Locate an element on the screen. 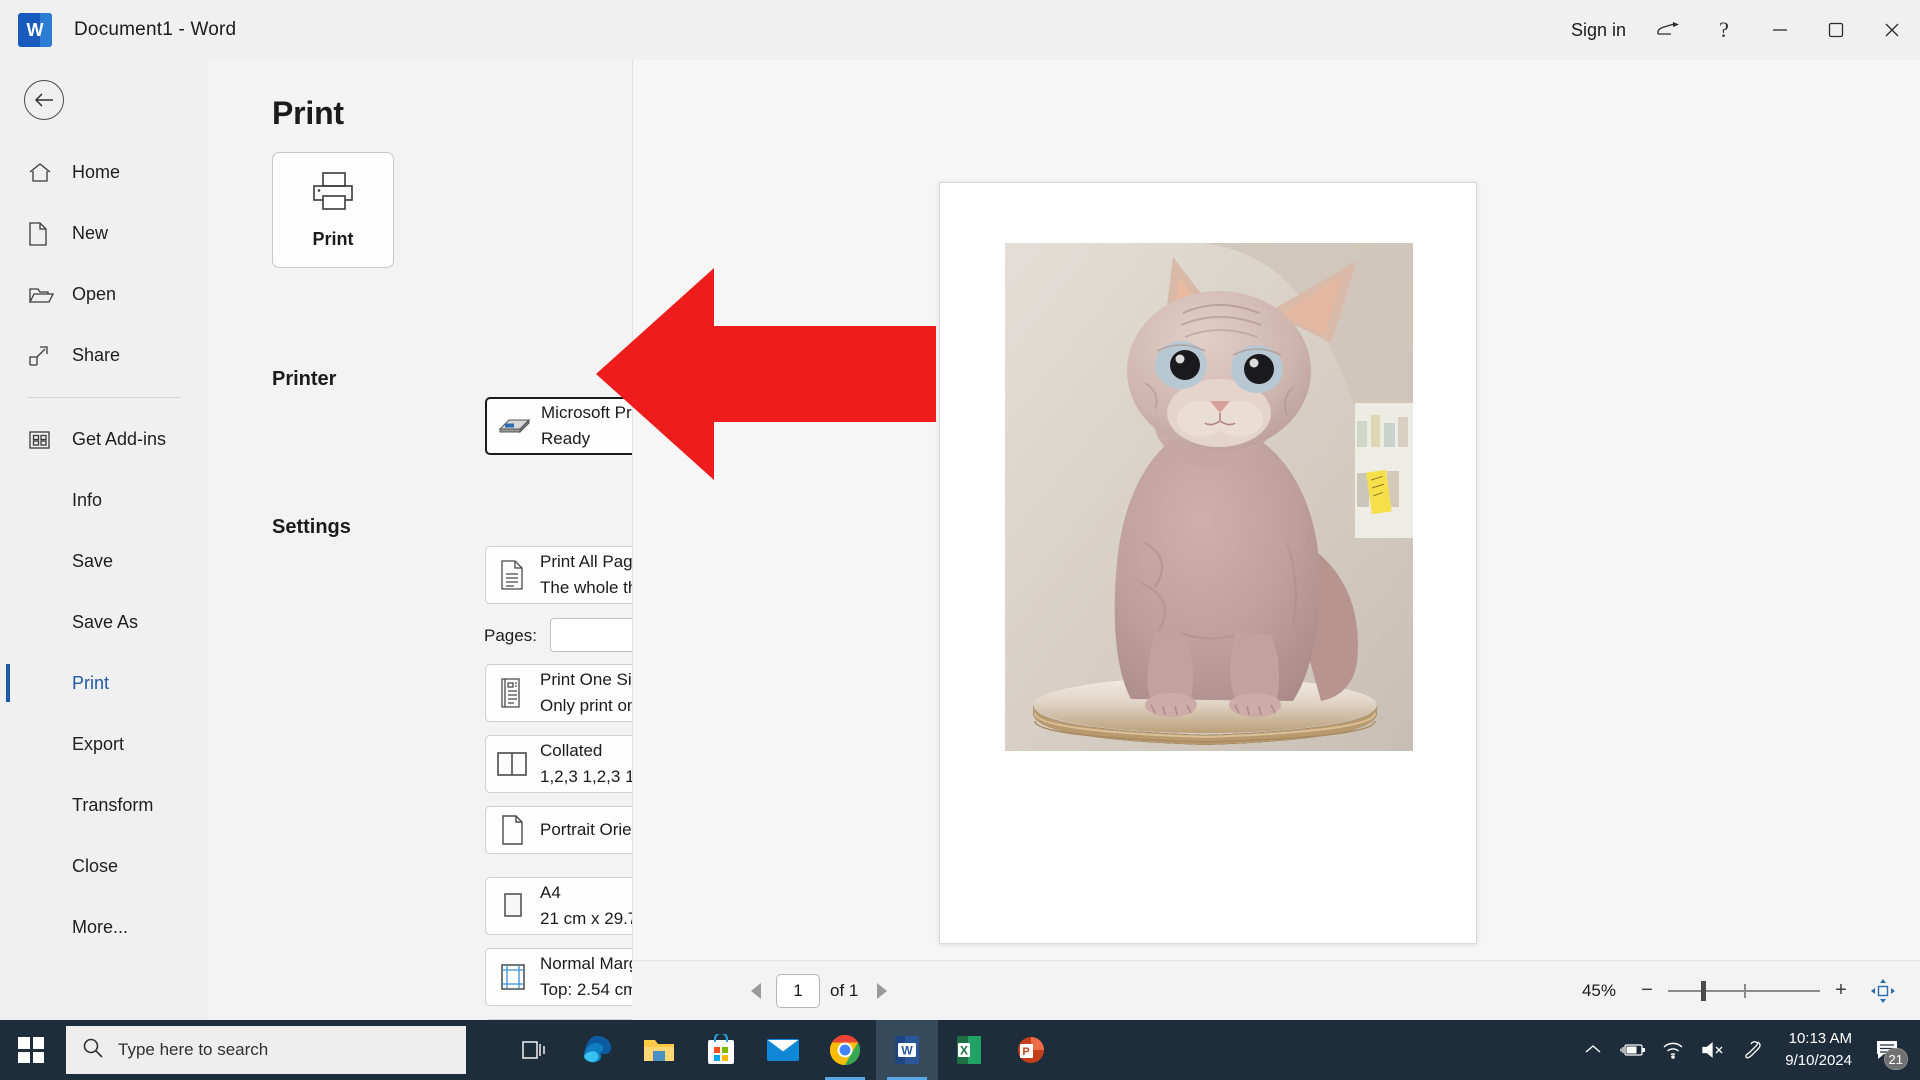 Image resolution: width=1920 pixels, height=1080 pixels. zoom-slider is located at coordinates (1744, 991).